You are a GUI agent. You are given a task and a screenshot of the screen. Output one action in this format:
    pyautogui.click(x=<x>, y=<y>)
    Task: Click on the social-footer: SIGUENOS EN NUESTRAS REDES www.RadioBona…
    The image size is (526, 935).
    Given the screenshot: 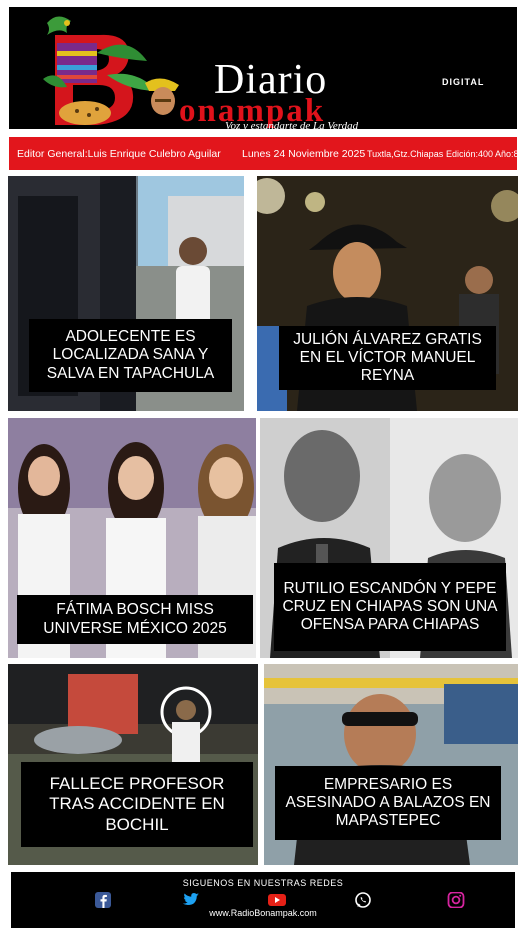 What is the action you would take?
    pyautogui.click(x=263, y=900)
    